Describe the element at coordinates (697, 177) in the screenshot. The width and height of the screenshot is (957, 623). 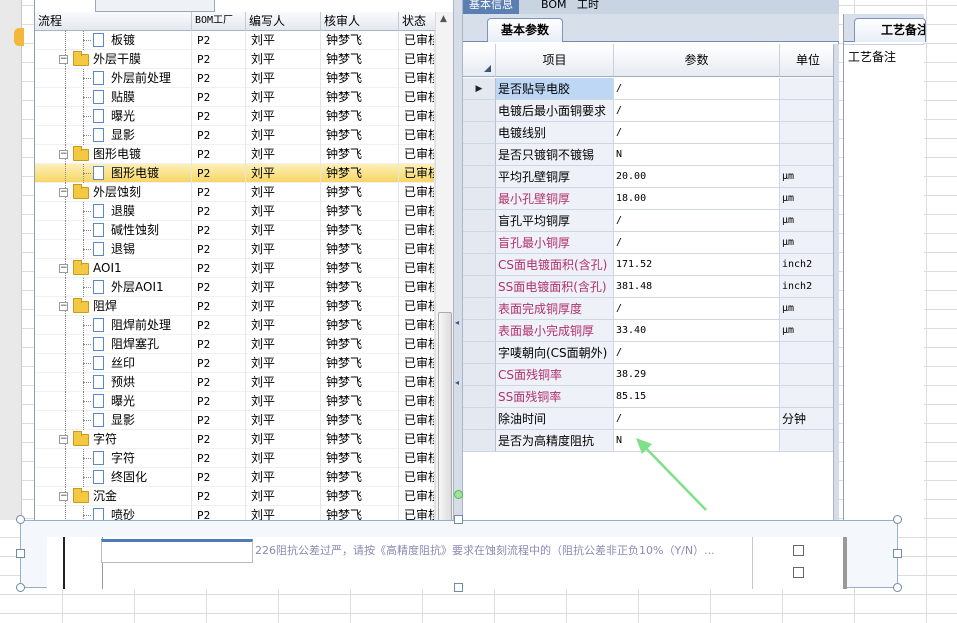
I see `param-value-cell: 20.00` at that location.